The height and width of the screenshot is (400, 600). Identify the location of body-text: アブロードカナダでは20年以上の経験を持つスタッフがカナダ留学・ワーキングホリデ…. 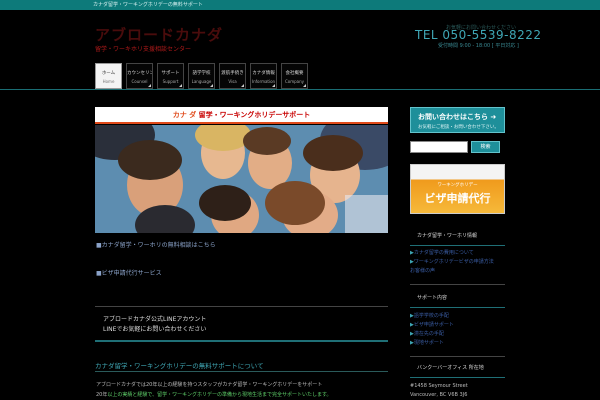
(242, 390).